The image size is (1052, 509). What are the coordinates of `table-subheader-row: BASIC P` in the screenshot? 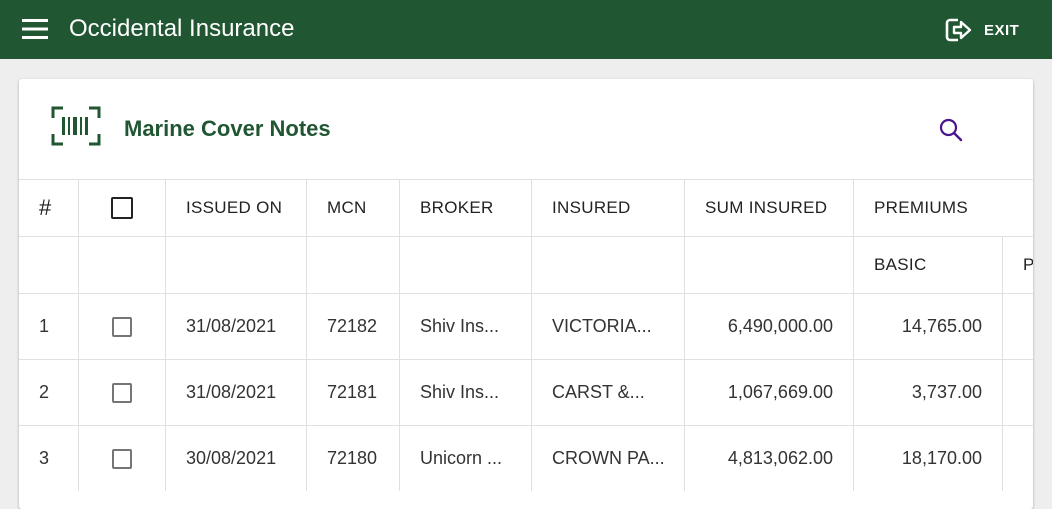 It's located at (526, 264).